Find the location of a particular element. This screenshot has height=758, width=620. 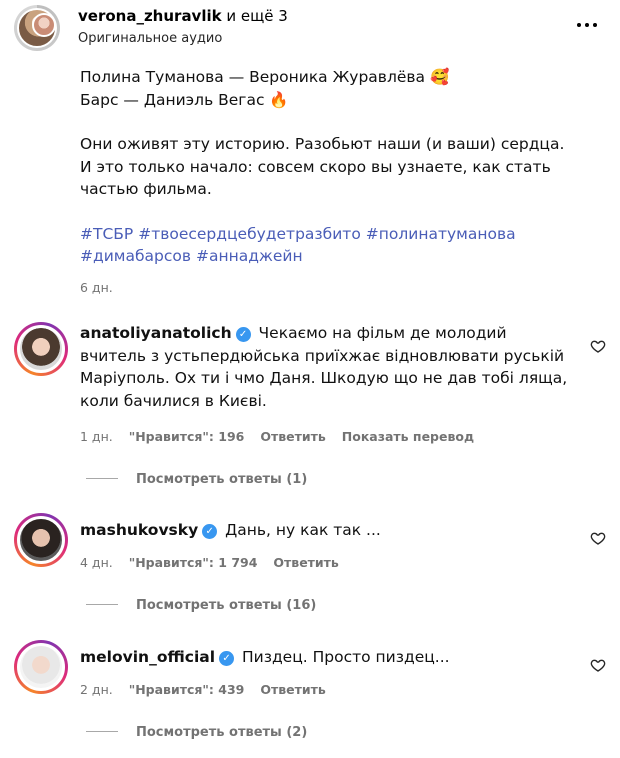

view-replies-button: Посмотреть ответы (2) is located at coordinates (196, 732).